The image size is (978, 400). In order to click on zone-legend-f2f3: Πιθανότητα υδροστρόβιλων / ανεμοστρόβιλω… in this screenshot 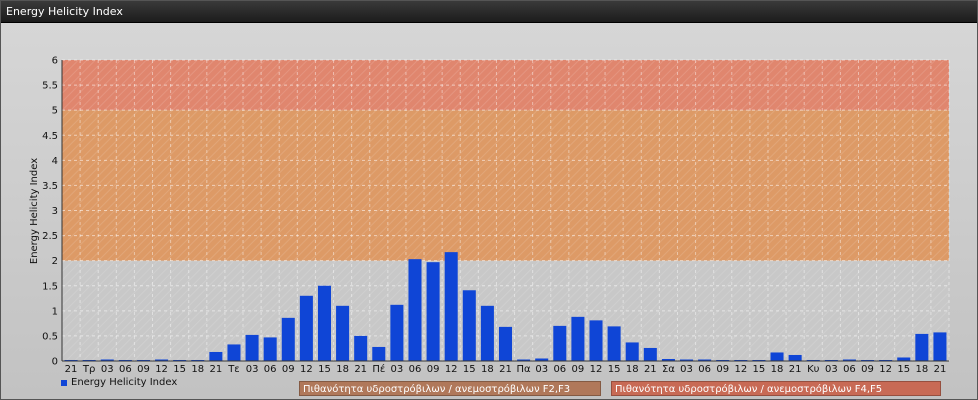, I will do `click(450, 388)`.